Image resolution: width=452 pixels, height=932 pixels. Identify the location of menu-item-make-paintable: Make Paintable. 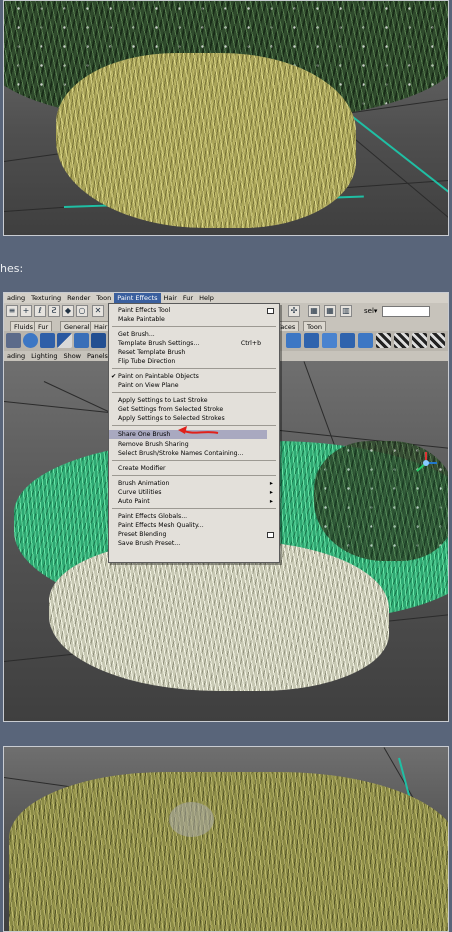
(196, 319).